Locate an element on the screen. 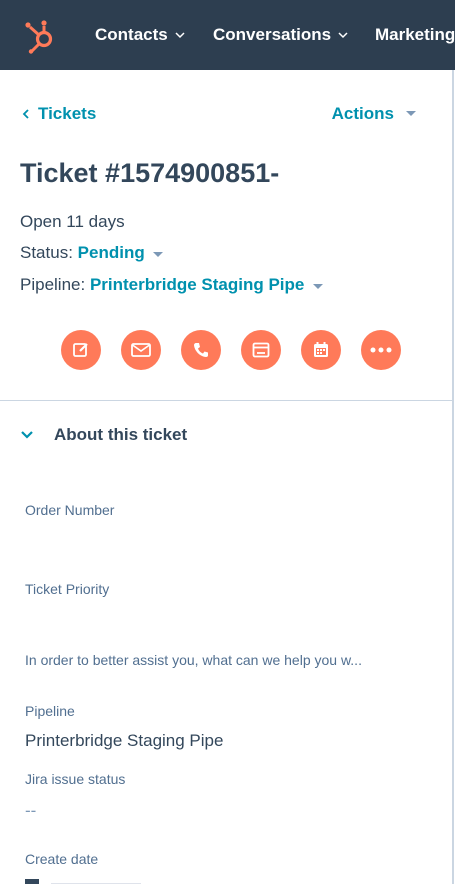 This screenshot has height=884, width=455. order-number-label: Order Number is located at coordinates (70, 510).